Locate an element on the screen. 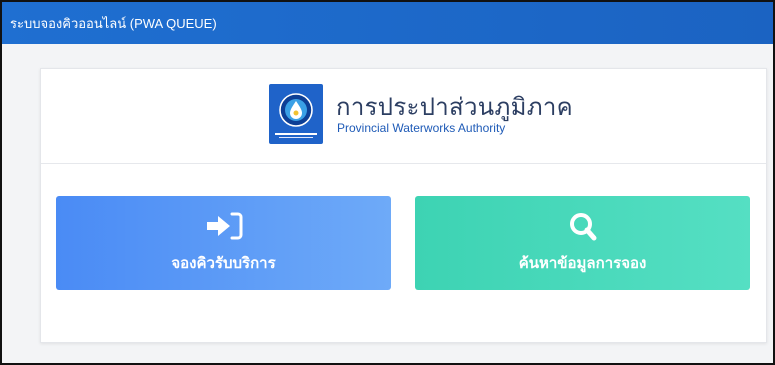  sign-in-arrow-icon is located at coordinates (224, 226).